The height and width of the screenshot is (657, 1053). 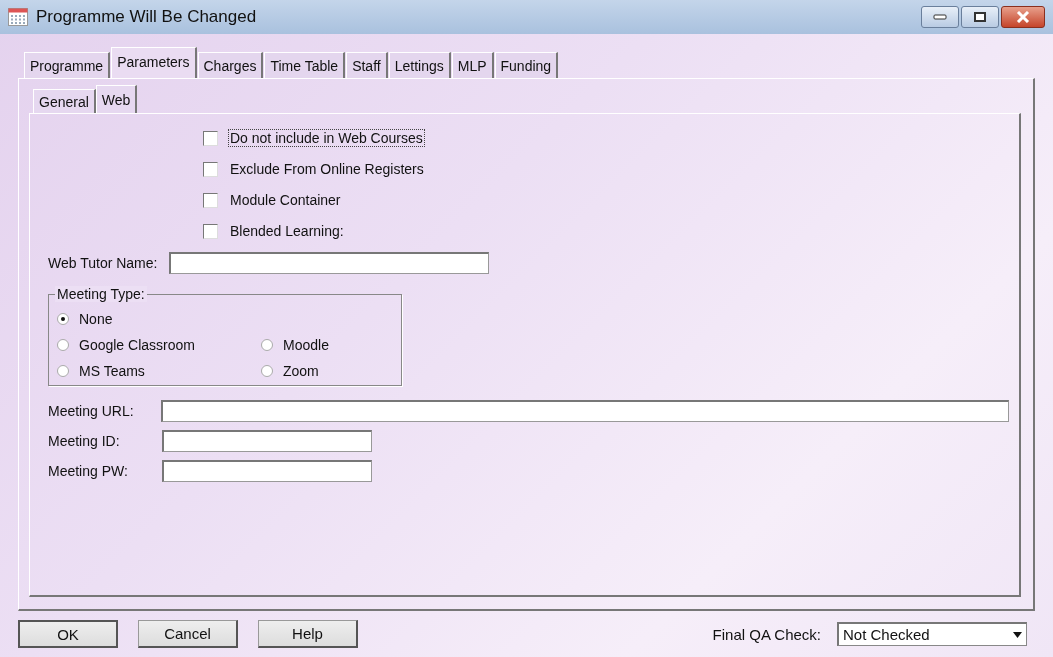 What do you see at coordinates (932, 634) in the screenshot?
I see `dropdown: Not Checked` at bounding box center [932, 634].